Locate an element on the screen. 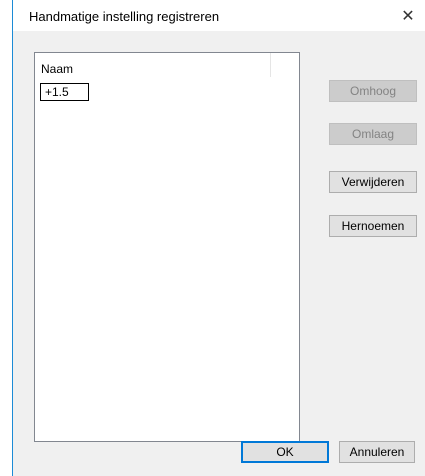 The image size is (425, 476). close-icon: ✕ is located at coordinates (408, 16).